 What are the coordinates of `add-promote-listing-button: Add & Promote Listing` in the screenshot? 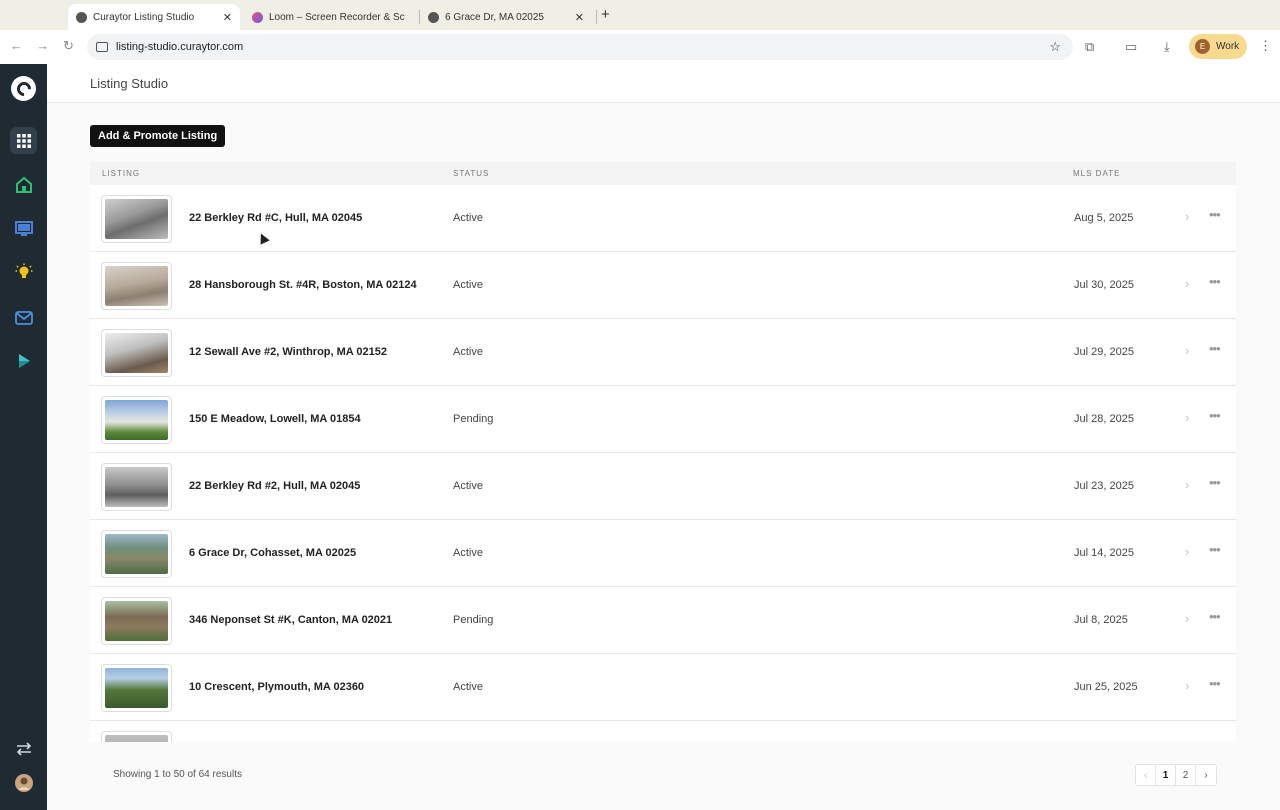 It's located at (158, 136).